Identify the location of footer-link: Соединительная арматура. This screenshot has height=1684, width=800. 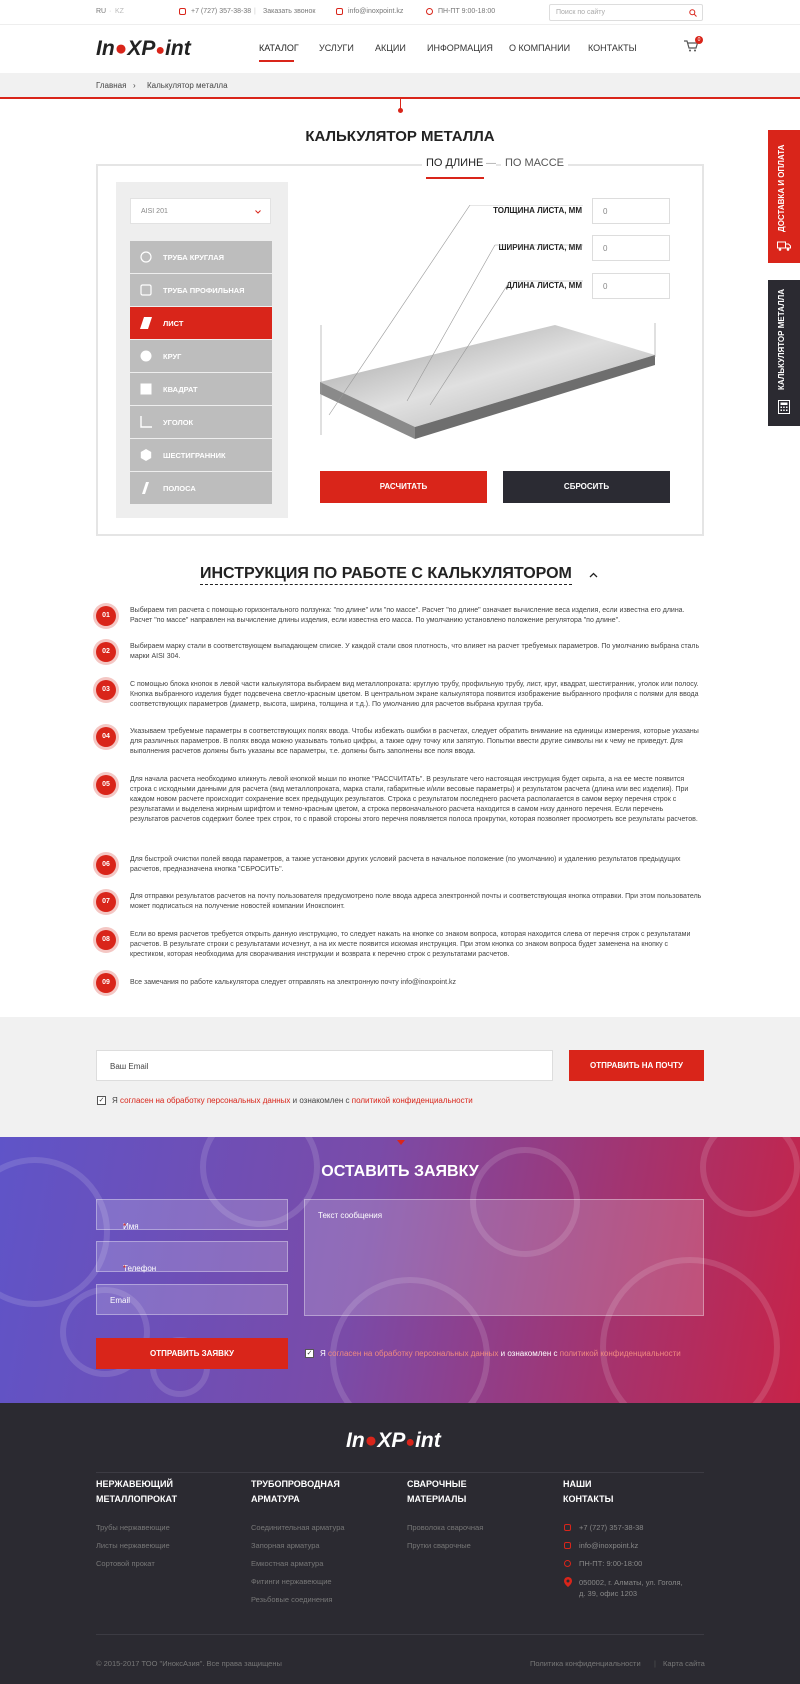
(298, 1527).